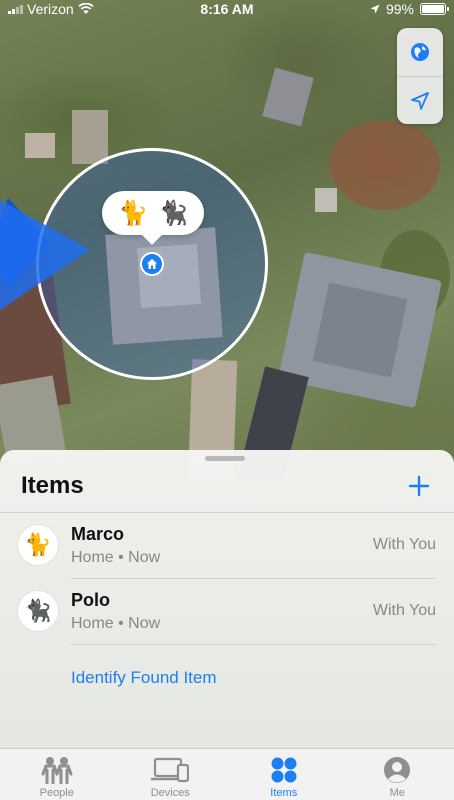 The width and height of the screenshot is (454, 800). I want to click on map-controls, so click(420, 76).